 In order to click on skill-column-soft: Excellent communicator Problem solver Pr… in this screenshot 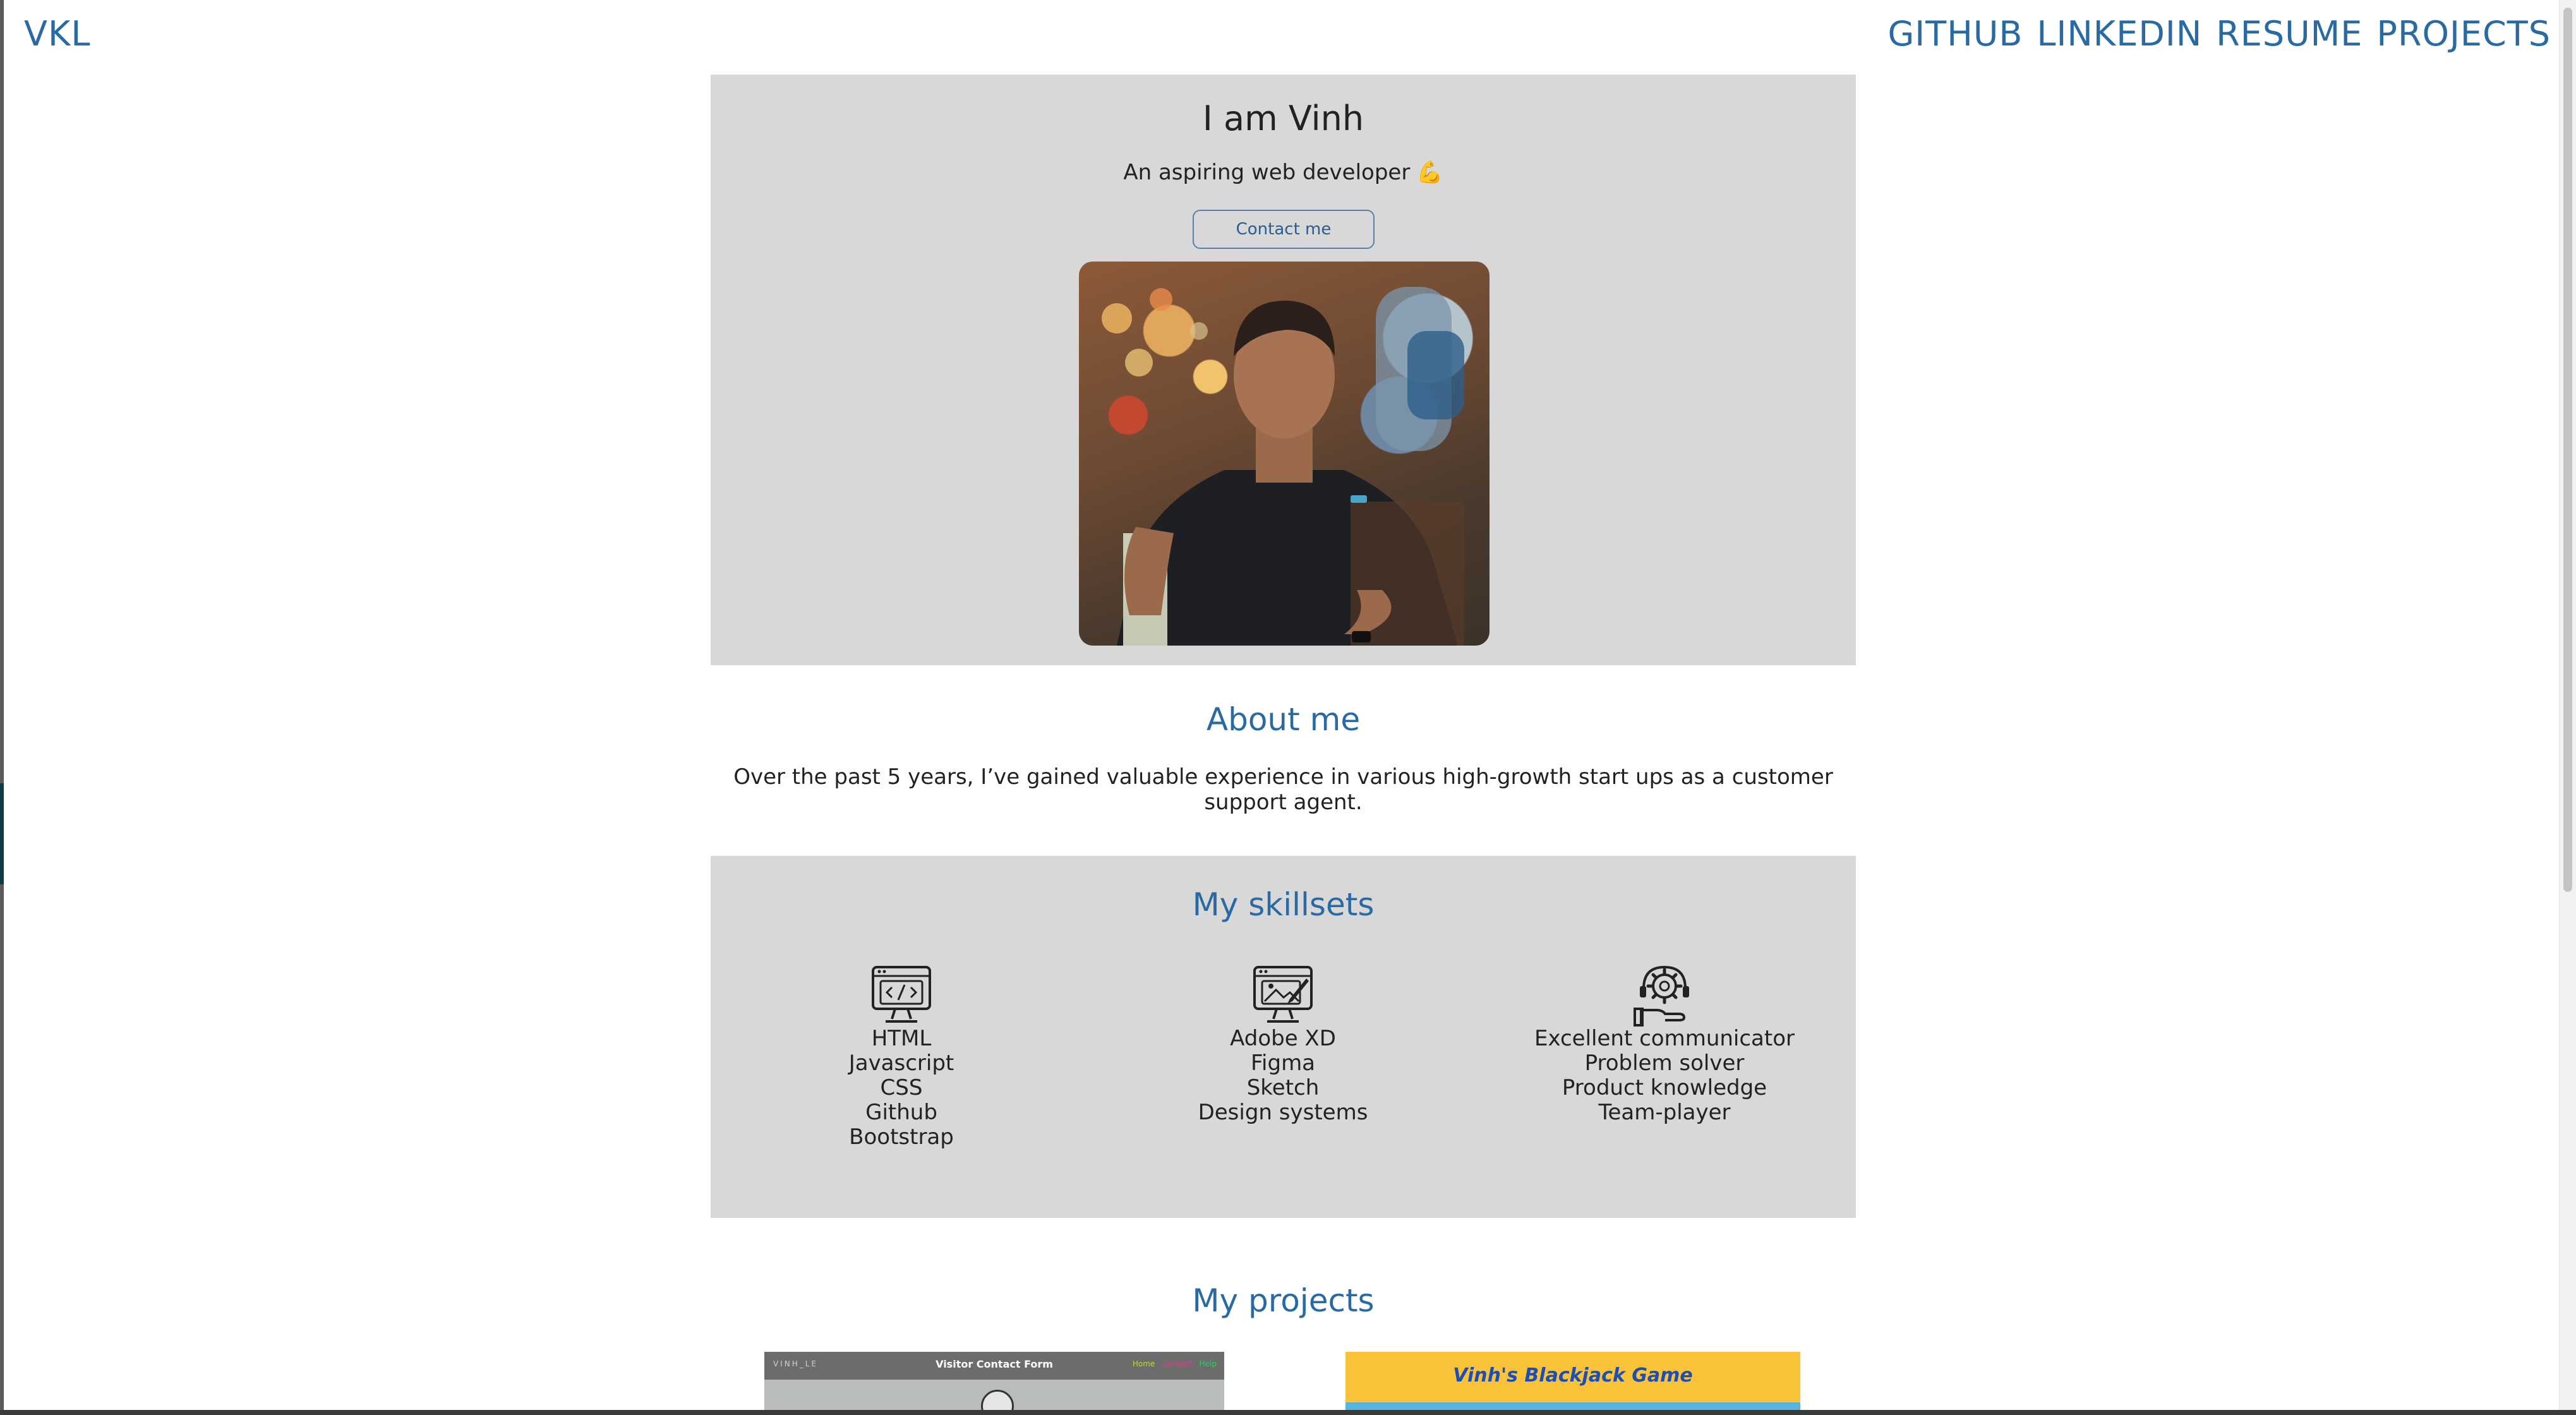, I will do `click(1664, 1044)`.